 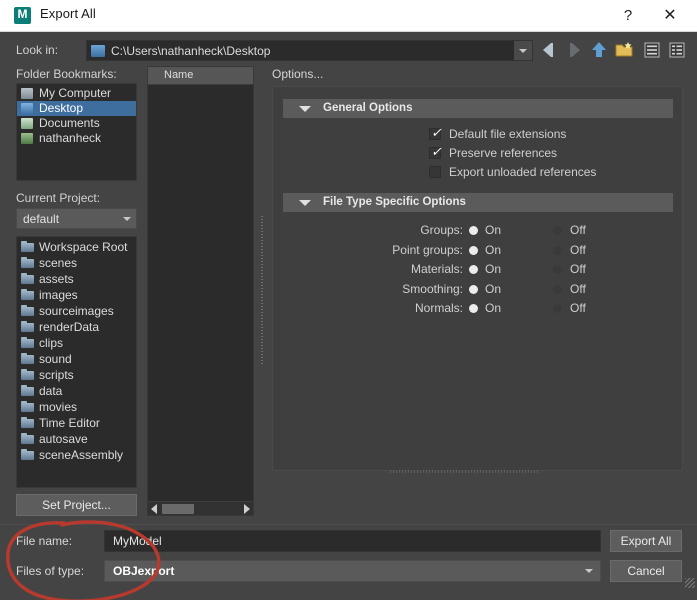 What do you see at coordinates (27, 123) in the screenshot?
I see `docs-icon` at bounding box center [27, 123].